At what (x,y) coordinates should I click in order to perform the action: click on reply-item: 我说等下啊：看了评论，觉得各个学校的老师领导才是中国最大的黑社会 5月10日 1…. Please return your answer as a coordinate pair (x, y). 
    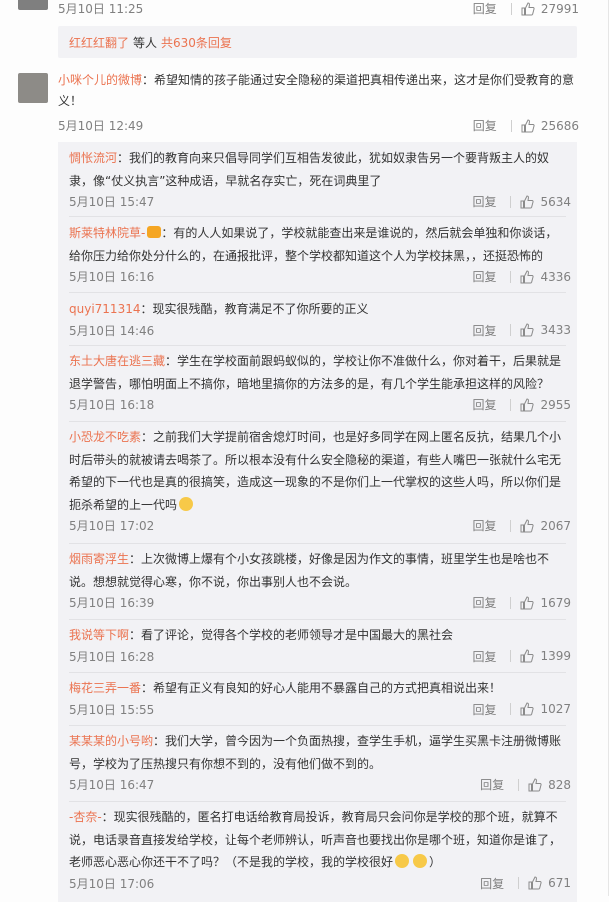
    Looking at the image, I should click on (320, 645).